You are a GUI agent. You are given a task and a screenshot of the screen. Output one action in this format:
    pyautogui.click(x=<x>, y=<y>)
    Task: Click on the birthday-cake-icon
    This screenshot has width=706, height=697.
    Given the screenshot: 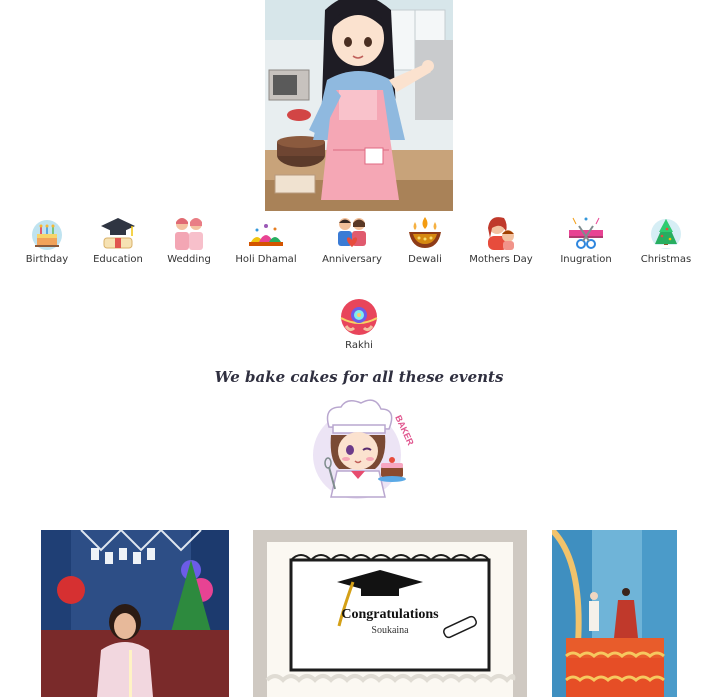 What is the action you would take?
    pyautogui.click(x=47, y=235)
    